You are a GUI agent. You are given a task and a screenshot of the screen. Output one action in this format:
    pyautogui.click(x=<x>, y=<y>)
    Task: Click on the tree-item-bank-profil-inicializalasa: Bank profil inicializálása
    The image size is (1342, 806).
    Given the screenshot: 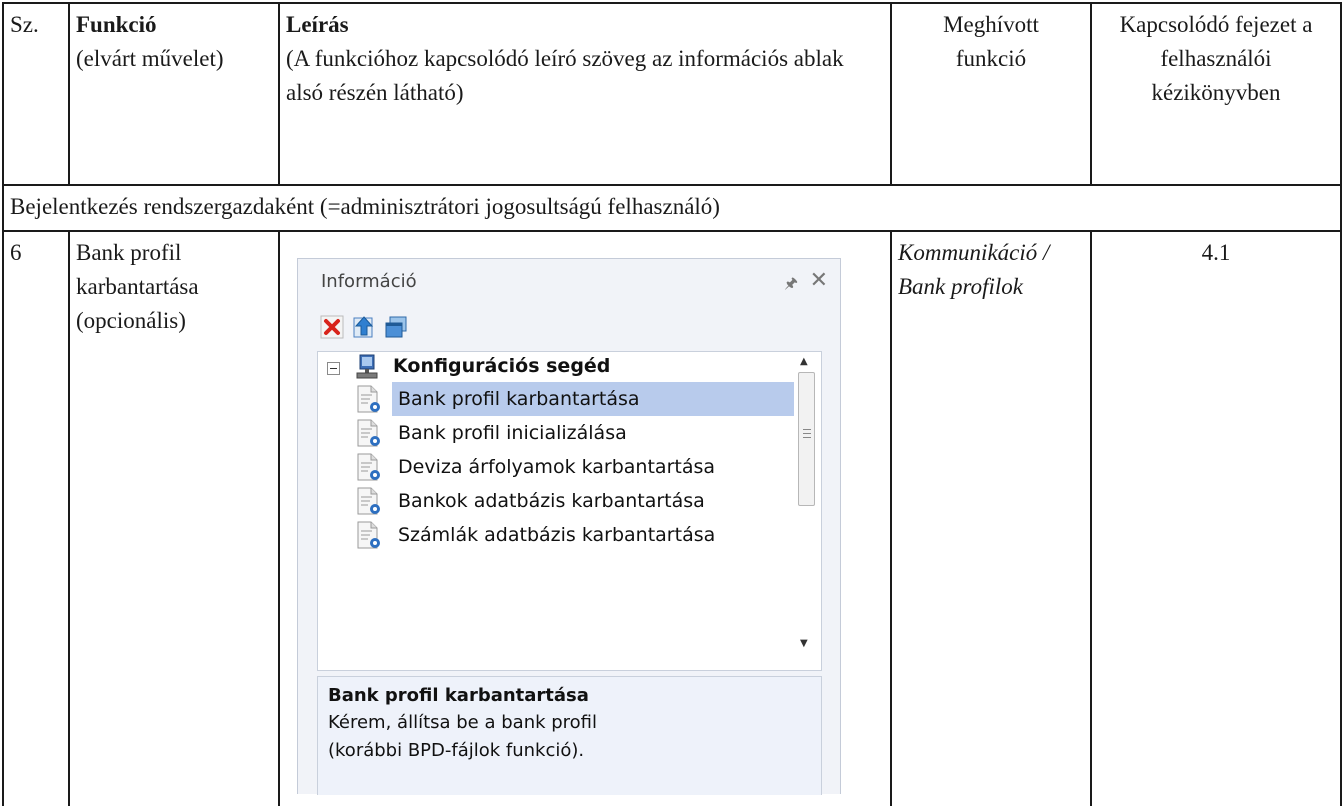 What is the action you would take?
    pyautogui.click(x=586, y=433)
    